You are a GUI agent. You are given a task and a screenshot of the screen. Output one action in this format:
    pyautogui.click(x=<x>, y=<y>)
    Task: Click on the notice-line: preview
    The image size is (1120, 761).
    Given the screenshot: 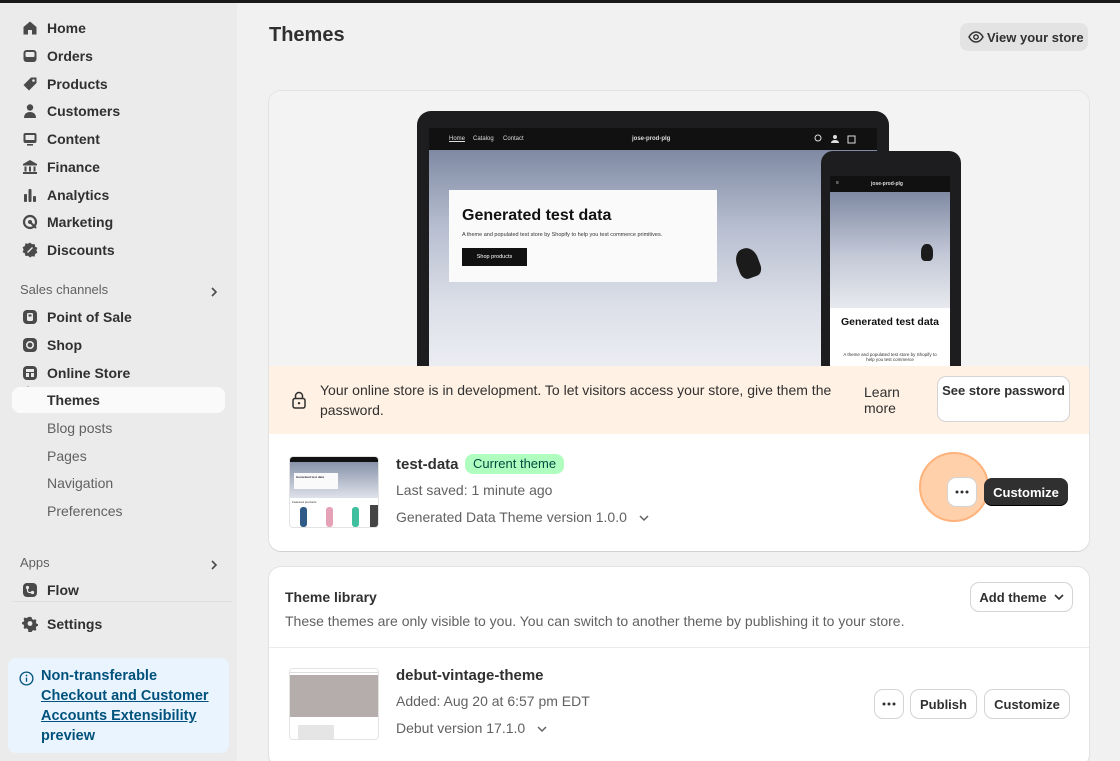 What is the action you would take?
    pyautogui.click(x=68, y=736)
    